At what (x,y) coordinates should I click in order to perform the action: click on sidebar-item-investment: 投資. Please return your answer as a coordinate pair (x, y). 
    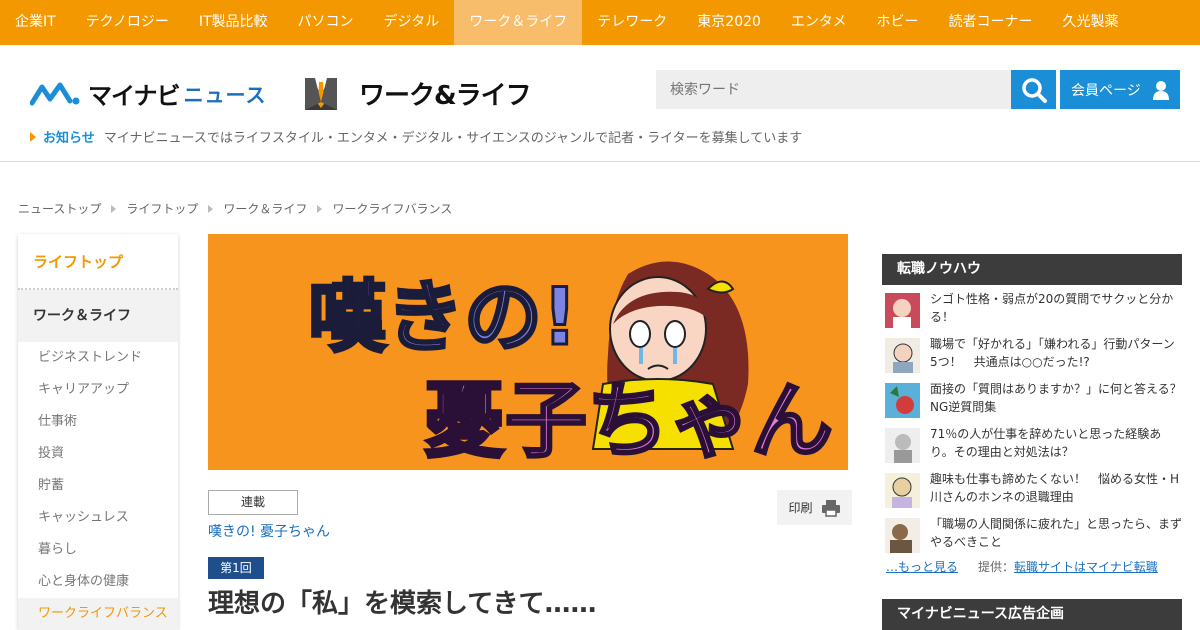
    Looking at the image, I should click on (98, 454).